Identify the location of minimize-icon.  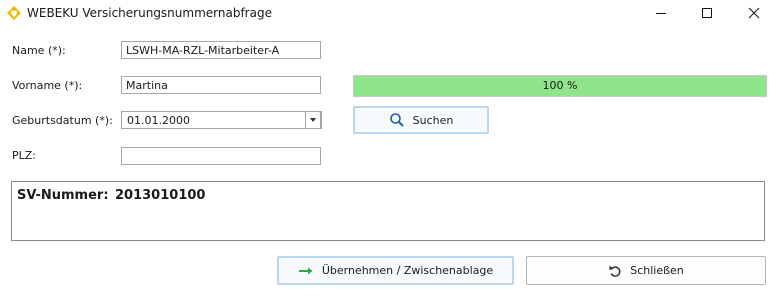
(661, 13).